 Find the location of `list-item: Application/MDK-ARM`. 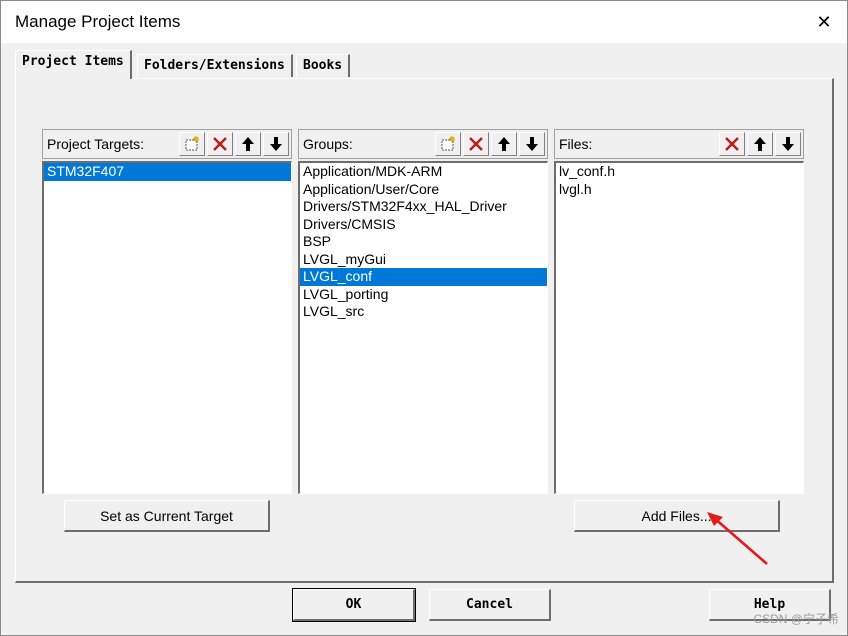

list-item: Application/MDK-ARM is located at coordinates (423, 172).